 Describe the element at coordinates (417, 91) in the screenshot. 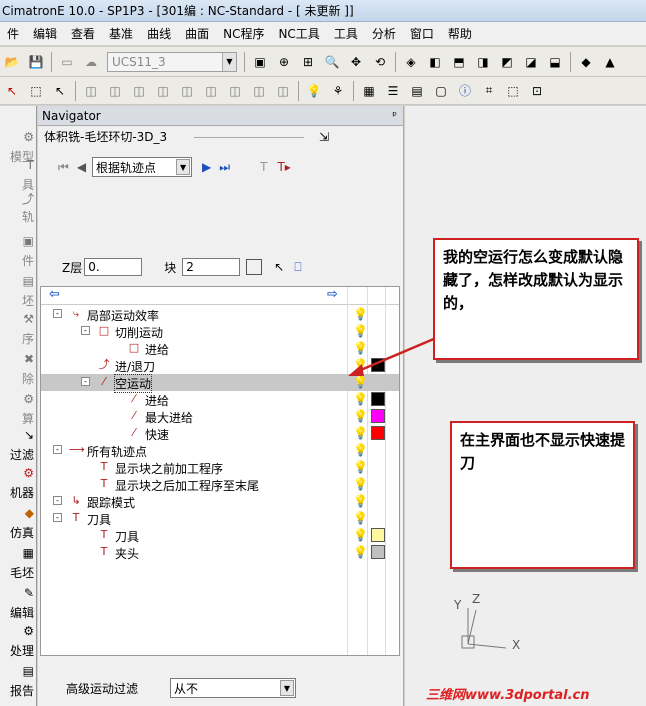

I see `properties-icon: ▤` at that location.